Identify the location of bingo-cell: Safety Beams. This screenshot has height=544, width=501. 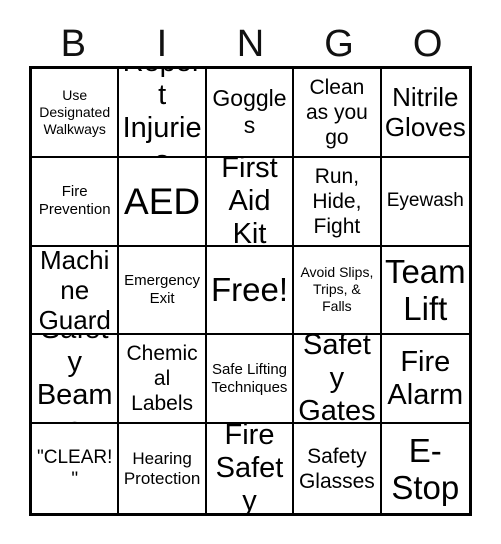
(76, 380).